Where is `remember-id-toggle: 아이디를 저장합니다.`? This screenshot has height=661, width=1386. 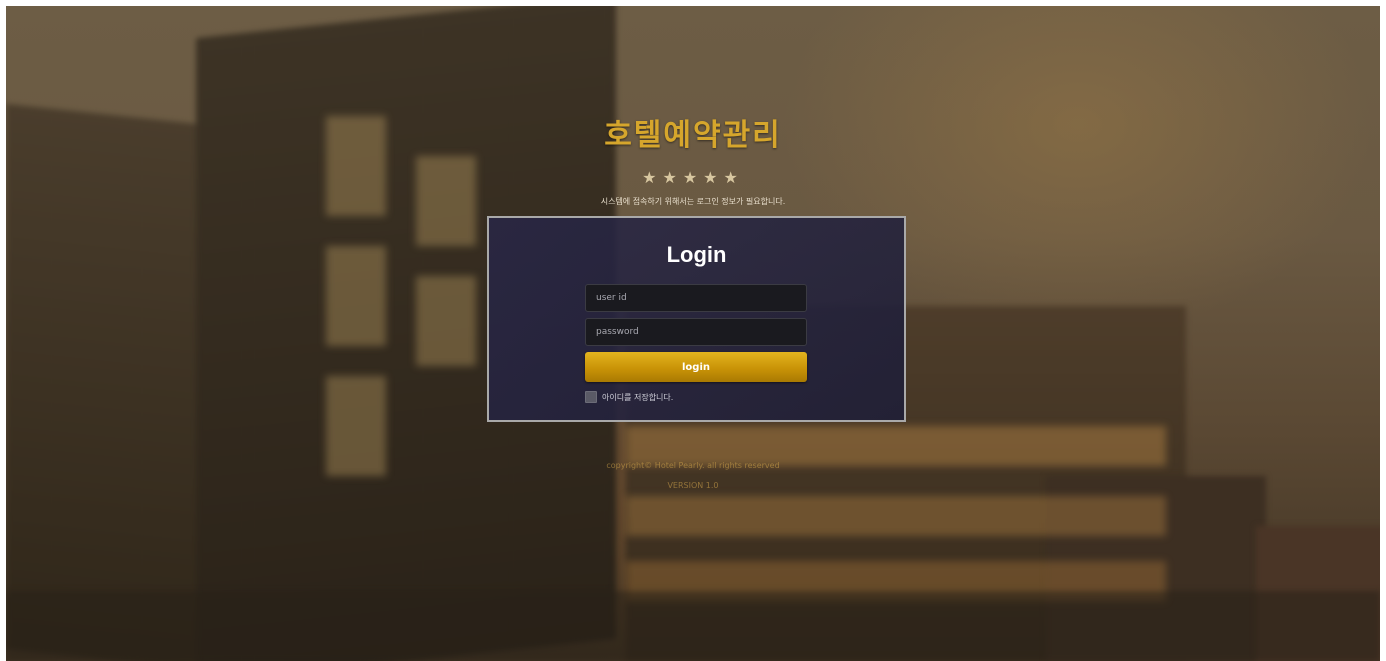 remember-id-toggle: 아이디를 저장합니다. is located at coordinates (629, 397).